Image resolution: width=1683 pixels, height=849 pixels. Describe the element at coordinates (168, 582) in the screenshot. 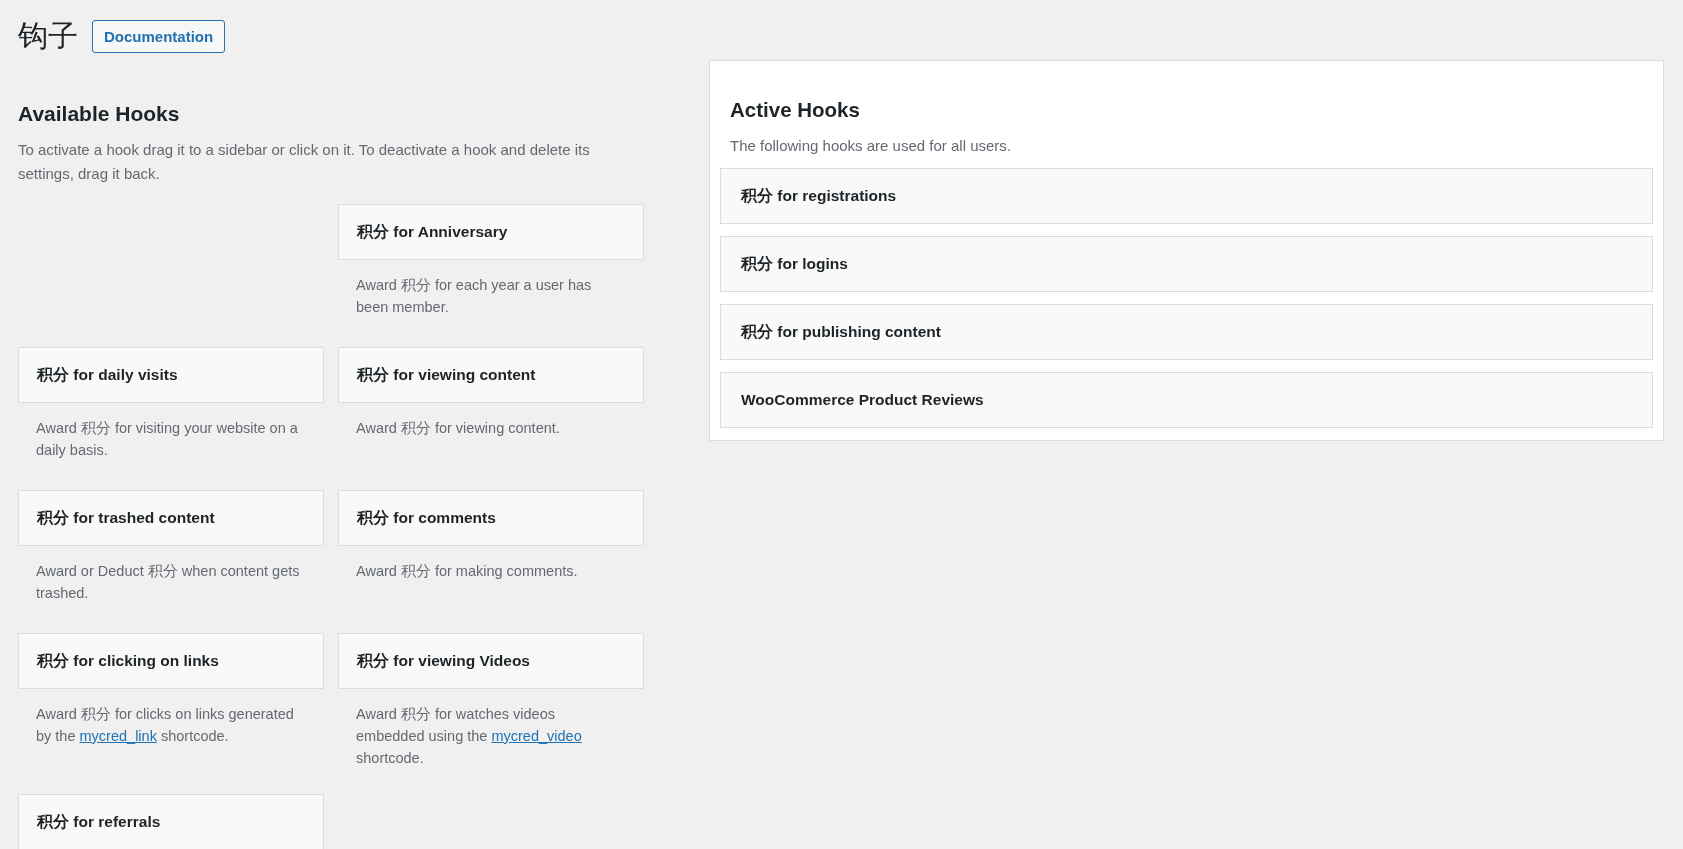

I see `hook-description: Award or Deduct 积分 when content gets trashed.` at that location.